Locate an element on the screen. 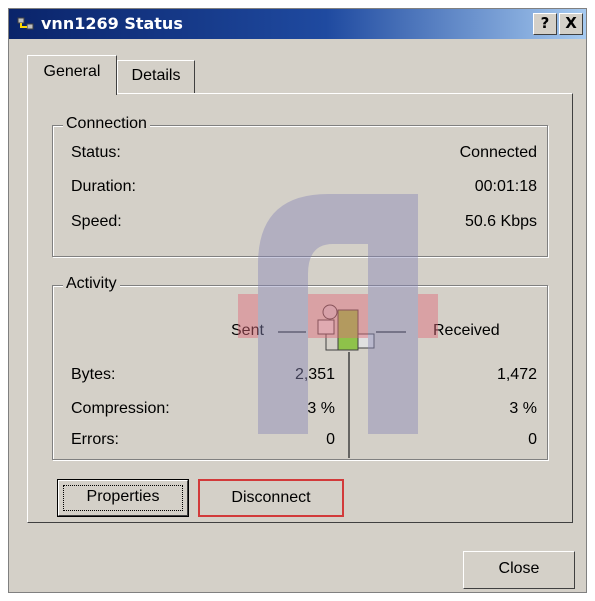 This screenshot has width=595, height=601. title-bar: vnn1269 Status ? X is located at coordinates (297, 24).